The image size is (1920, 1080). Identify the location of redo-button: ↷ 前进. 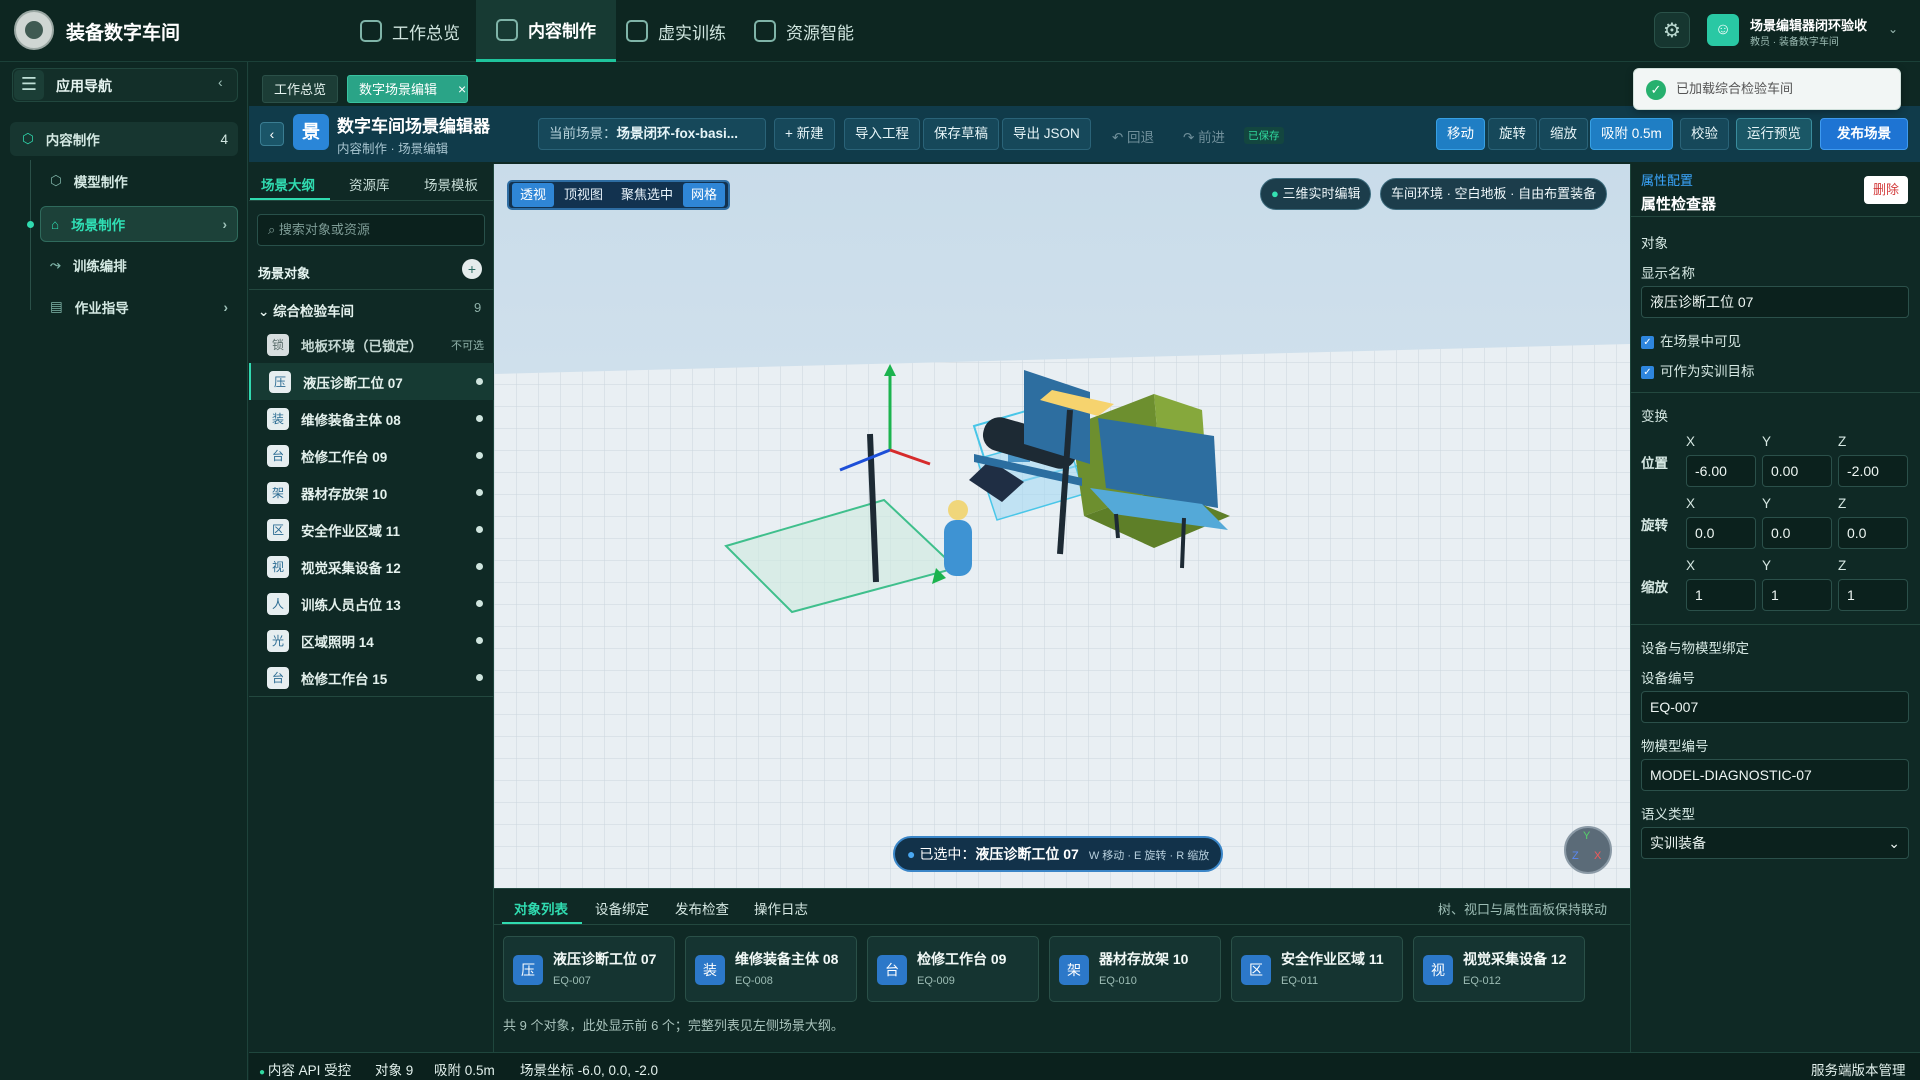
(1204, 136).